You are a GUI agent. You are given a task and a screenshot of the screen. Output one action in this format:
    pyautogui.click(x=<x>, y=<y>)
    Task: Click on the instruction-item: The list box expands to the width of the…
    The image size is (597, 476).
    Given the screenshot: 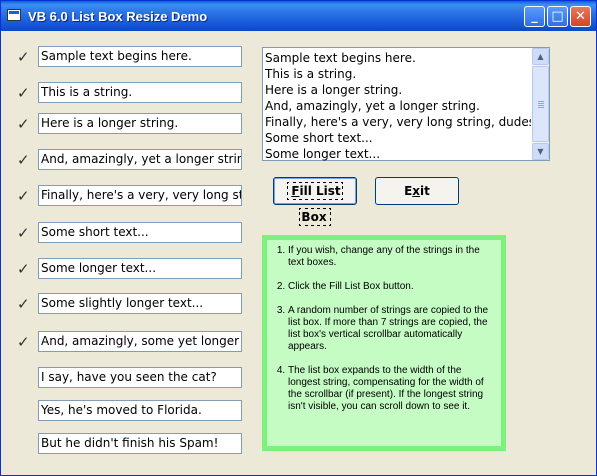 What is the action you would take?
    pyautogui.click(x=391, y=389)
    